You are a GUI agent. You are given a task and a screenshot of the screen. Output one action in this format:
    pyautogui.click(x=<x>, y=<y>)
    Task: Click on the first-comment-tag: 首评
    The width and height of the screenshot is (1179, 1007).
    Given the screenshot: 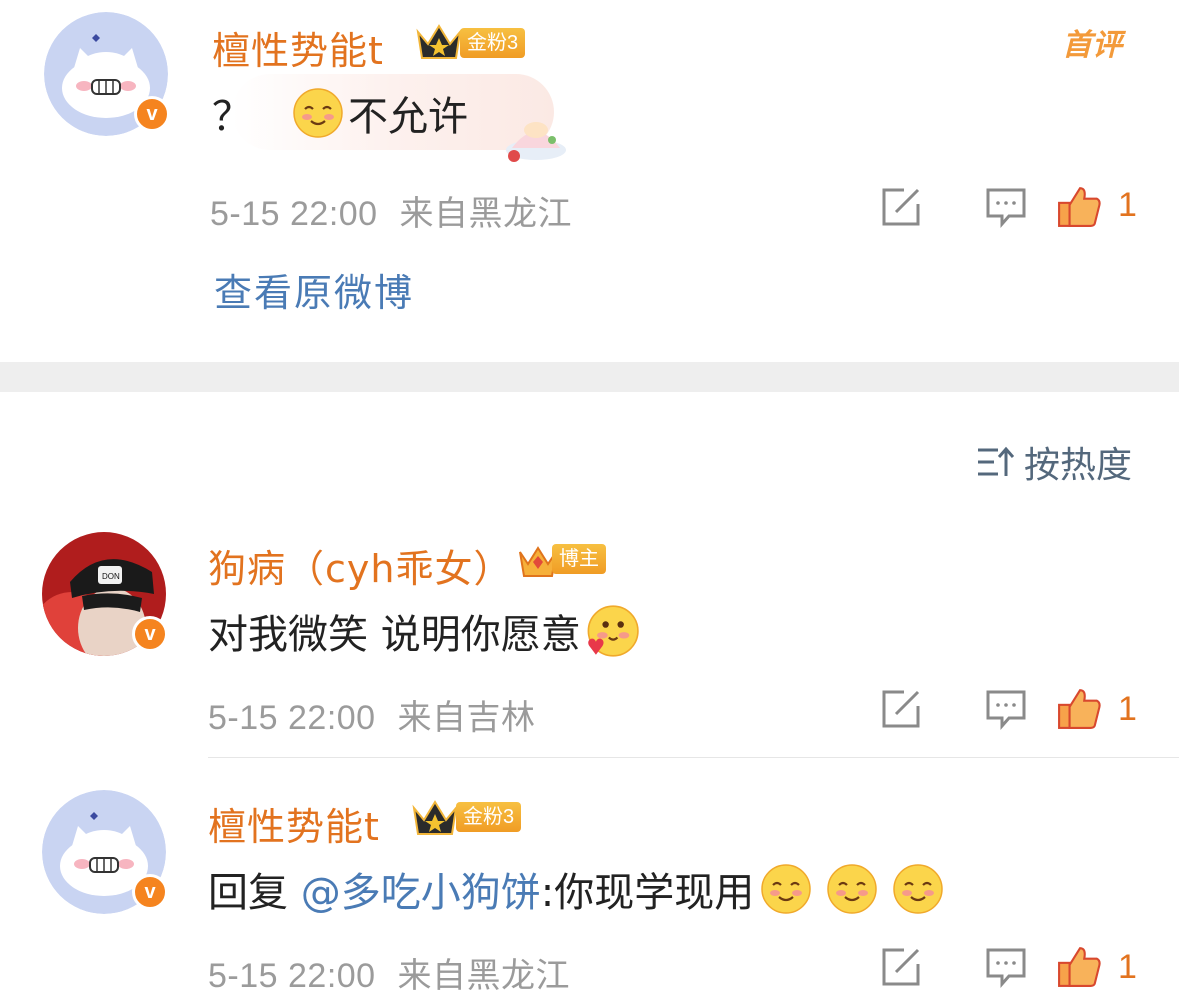 What is the action you would take?
    pyautogui.click(x=1092, y=45)
    